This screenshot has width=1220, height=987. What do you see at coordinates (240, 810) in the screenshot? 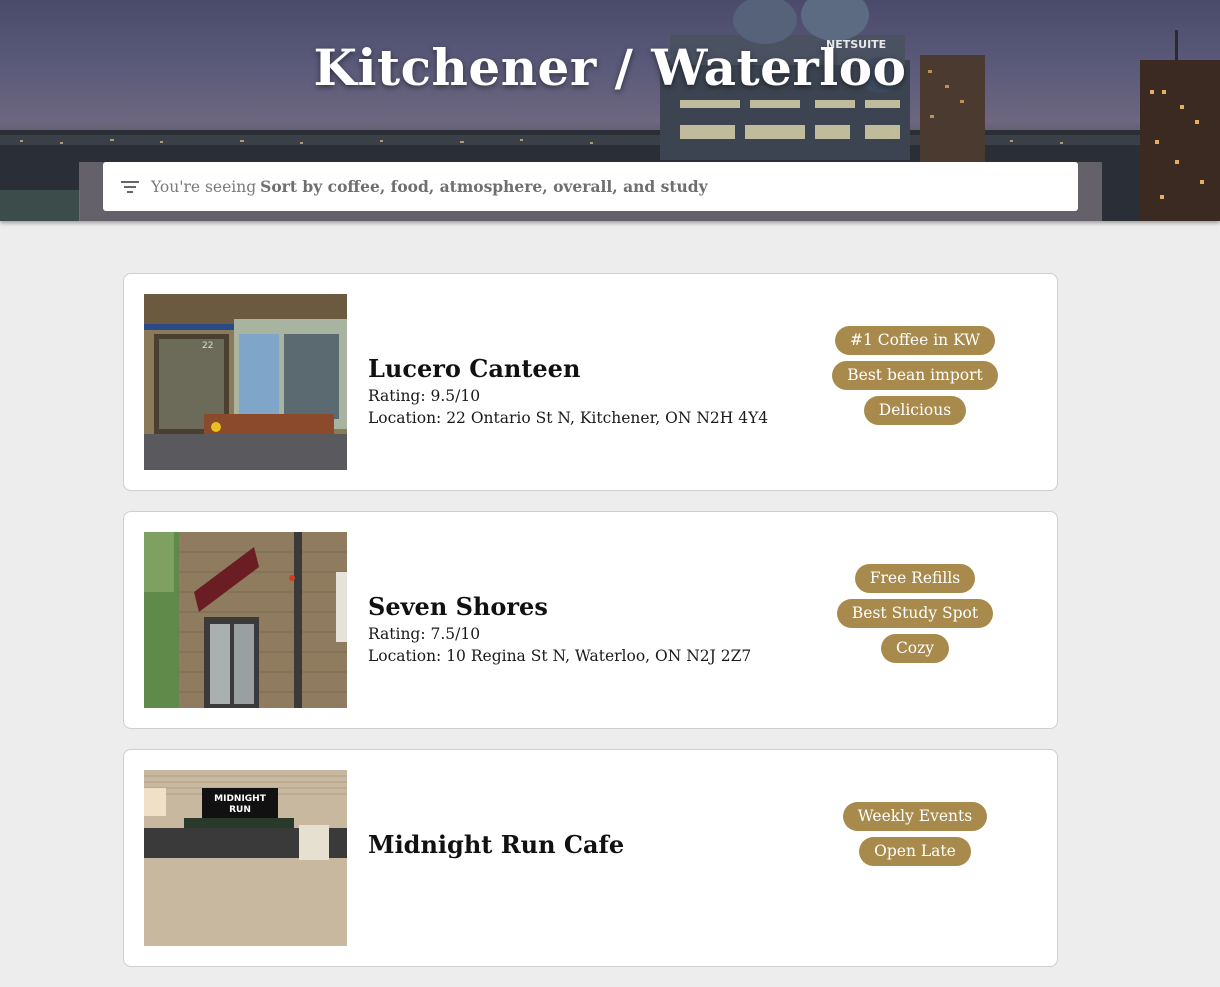
I see `svg-text: RUN` at bounding box center [240, 810].